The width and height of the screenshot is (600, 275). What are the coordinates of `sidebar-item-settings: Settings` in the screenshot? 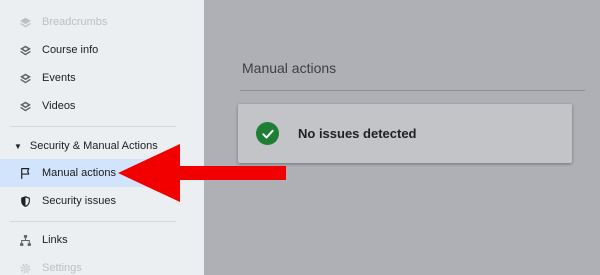 It's located at (102, 264).